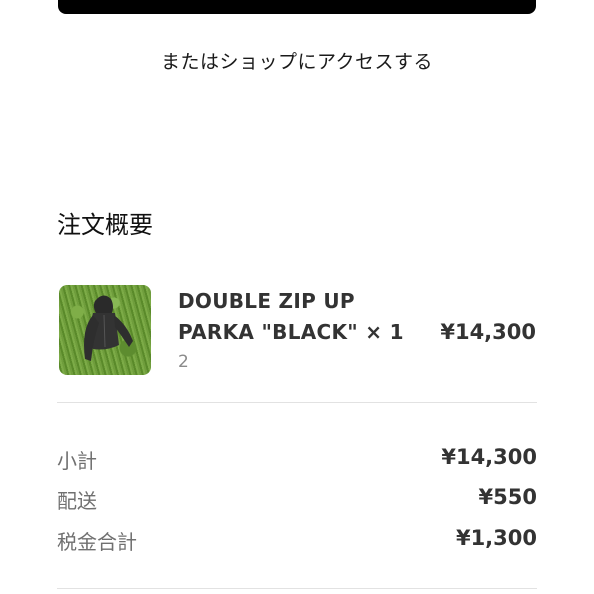 The image size is (594, 594). Describe the element at coordinates (488, 332) in the screenshot. I see `item-price: ¥14,300` at that location.